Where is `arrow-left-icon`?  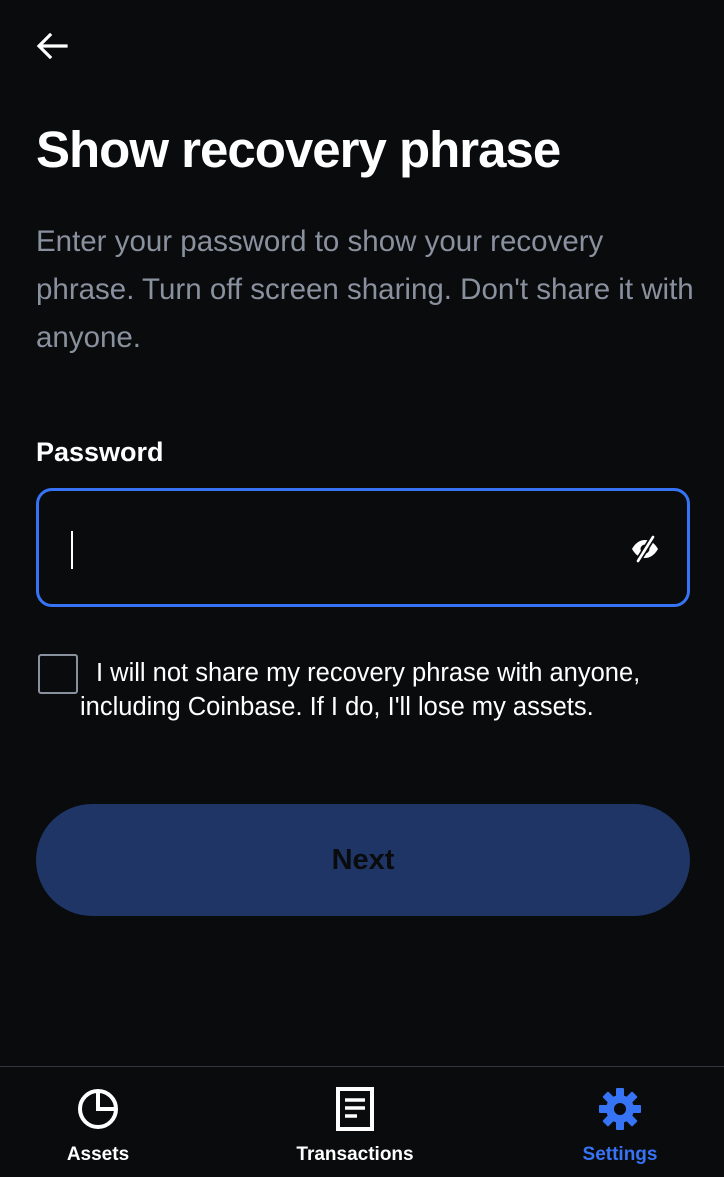
arrow-left-icon is located at coordinates (52, 46).